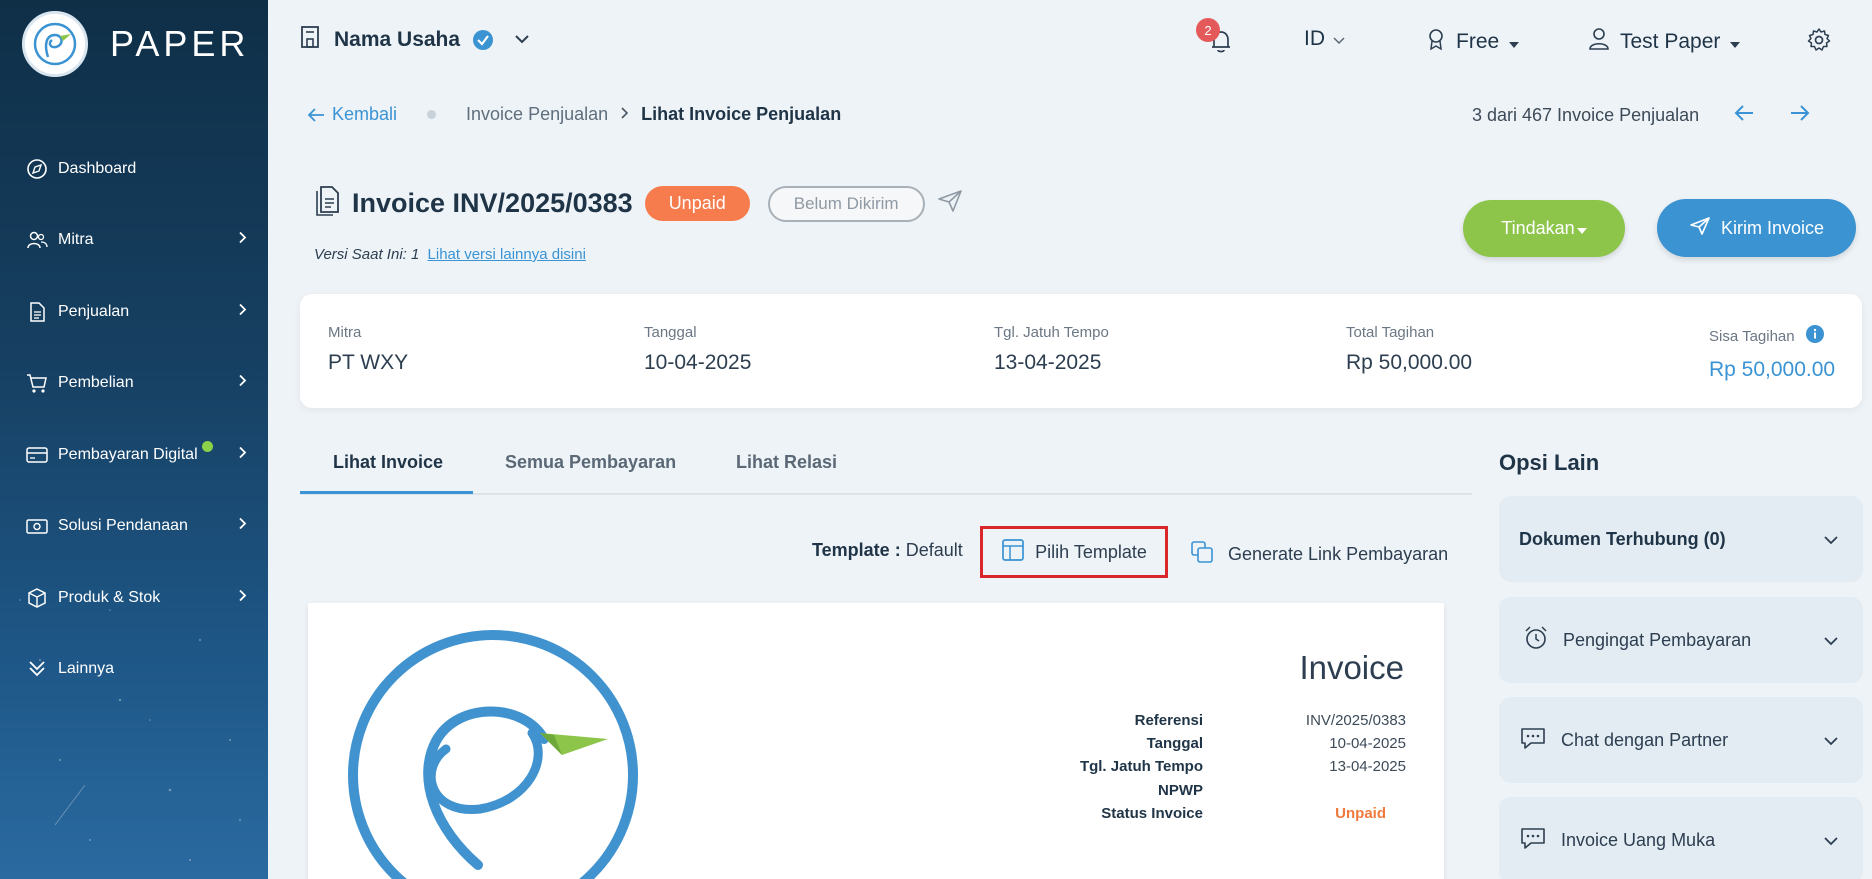  I want to click on send-invoice-button: Kirim Invoice, so click(1756, 228).